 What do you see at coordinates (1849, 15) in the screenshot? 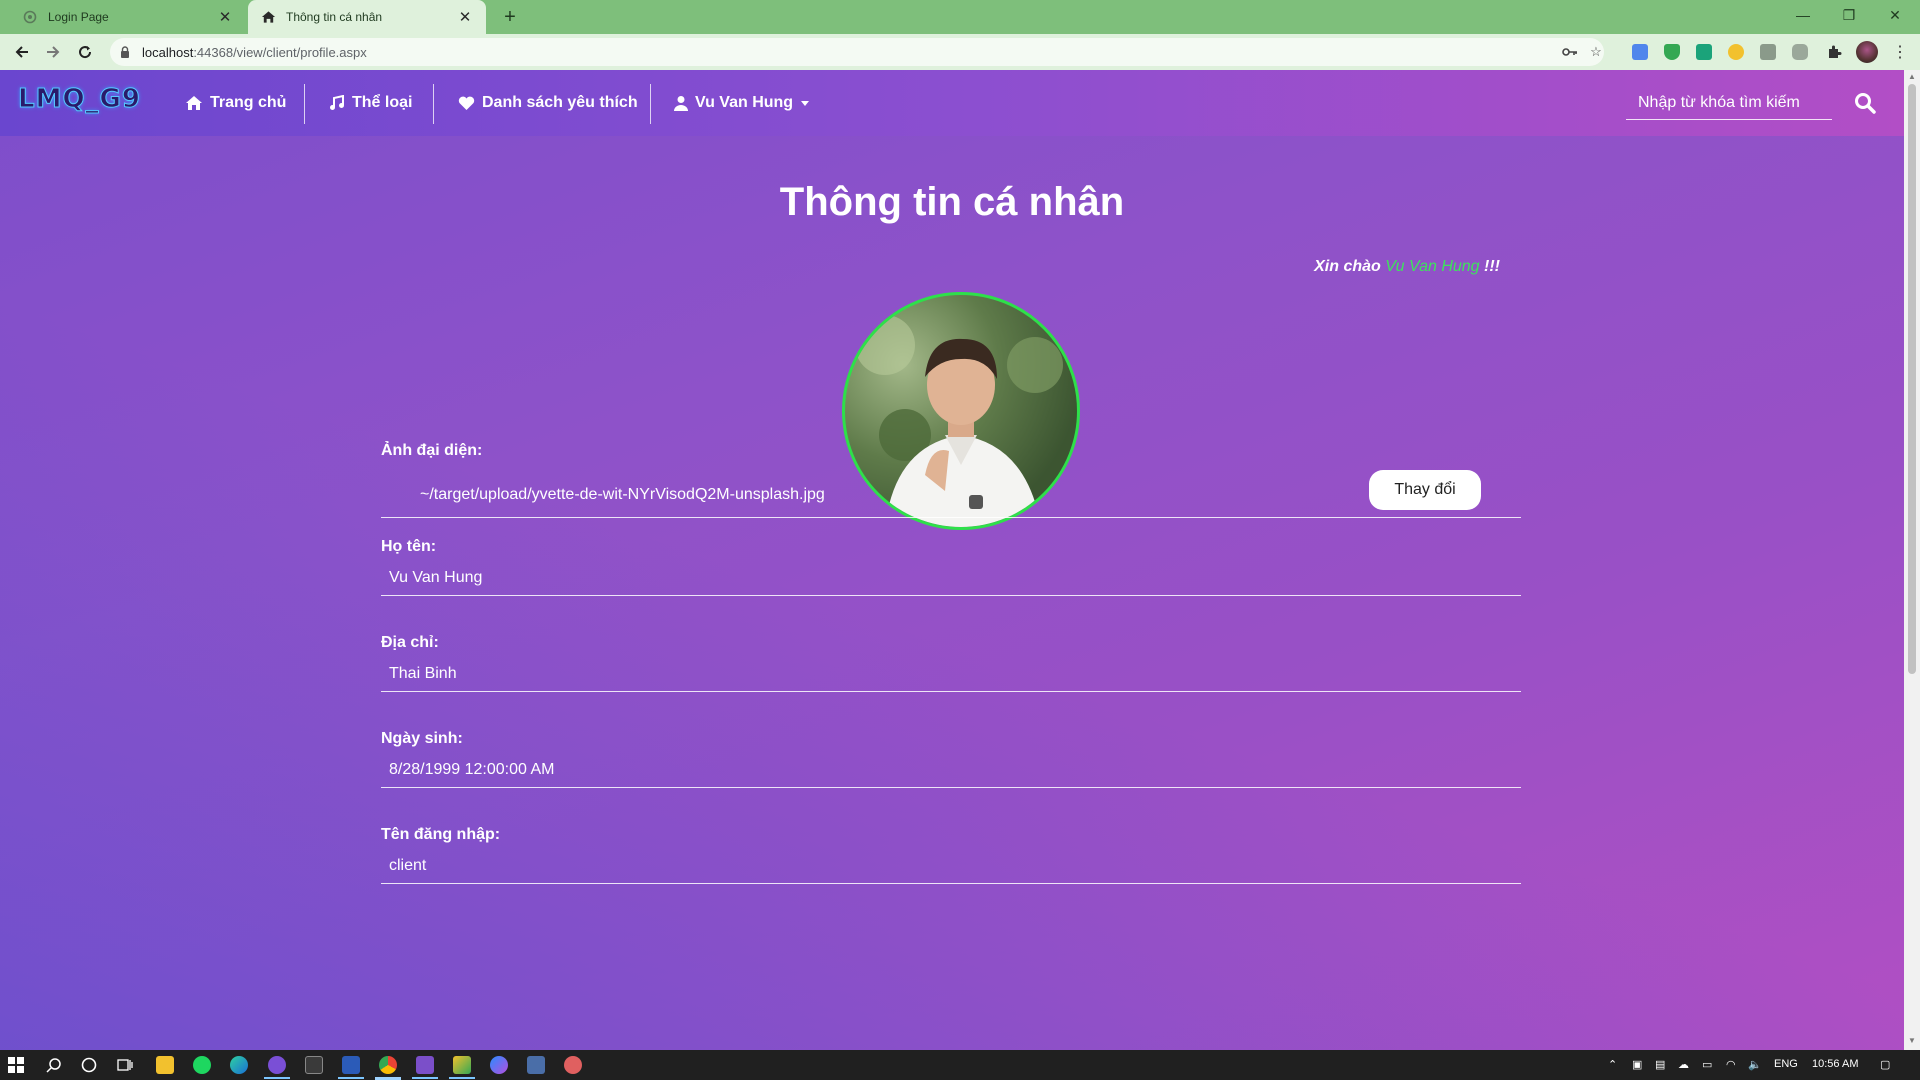
I see `restore-icon: ❐` at bounding box center [1849, 15].